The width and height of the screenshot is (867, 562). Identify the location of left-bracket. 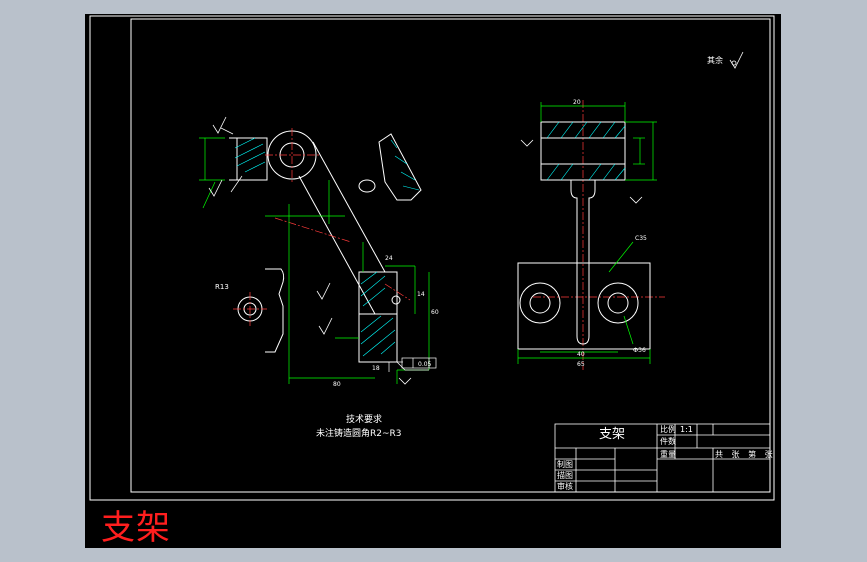
(248, 159).